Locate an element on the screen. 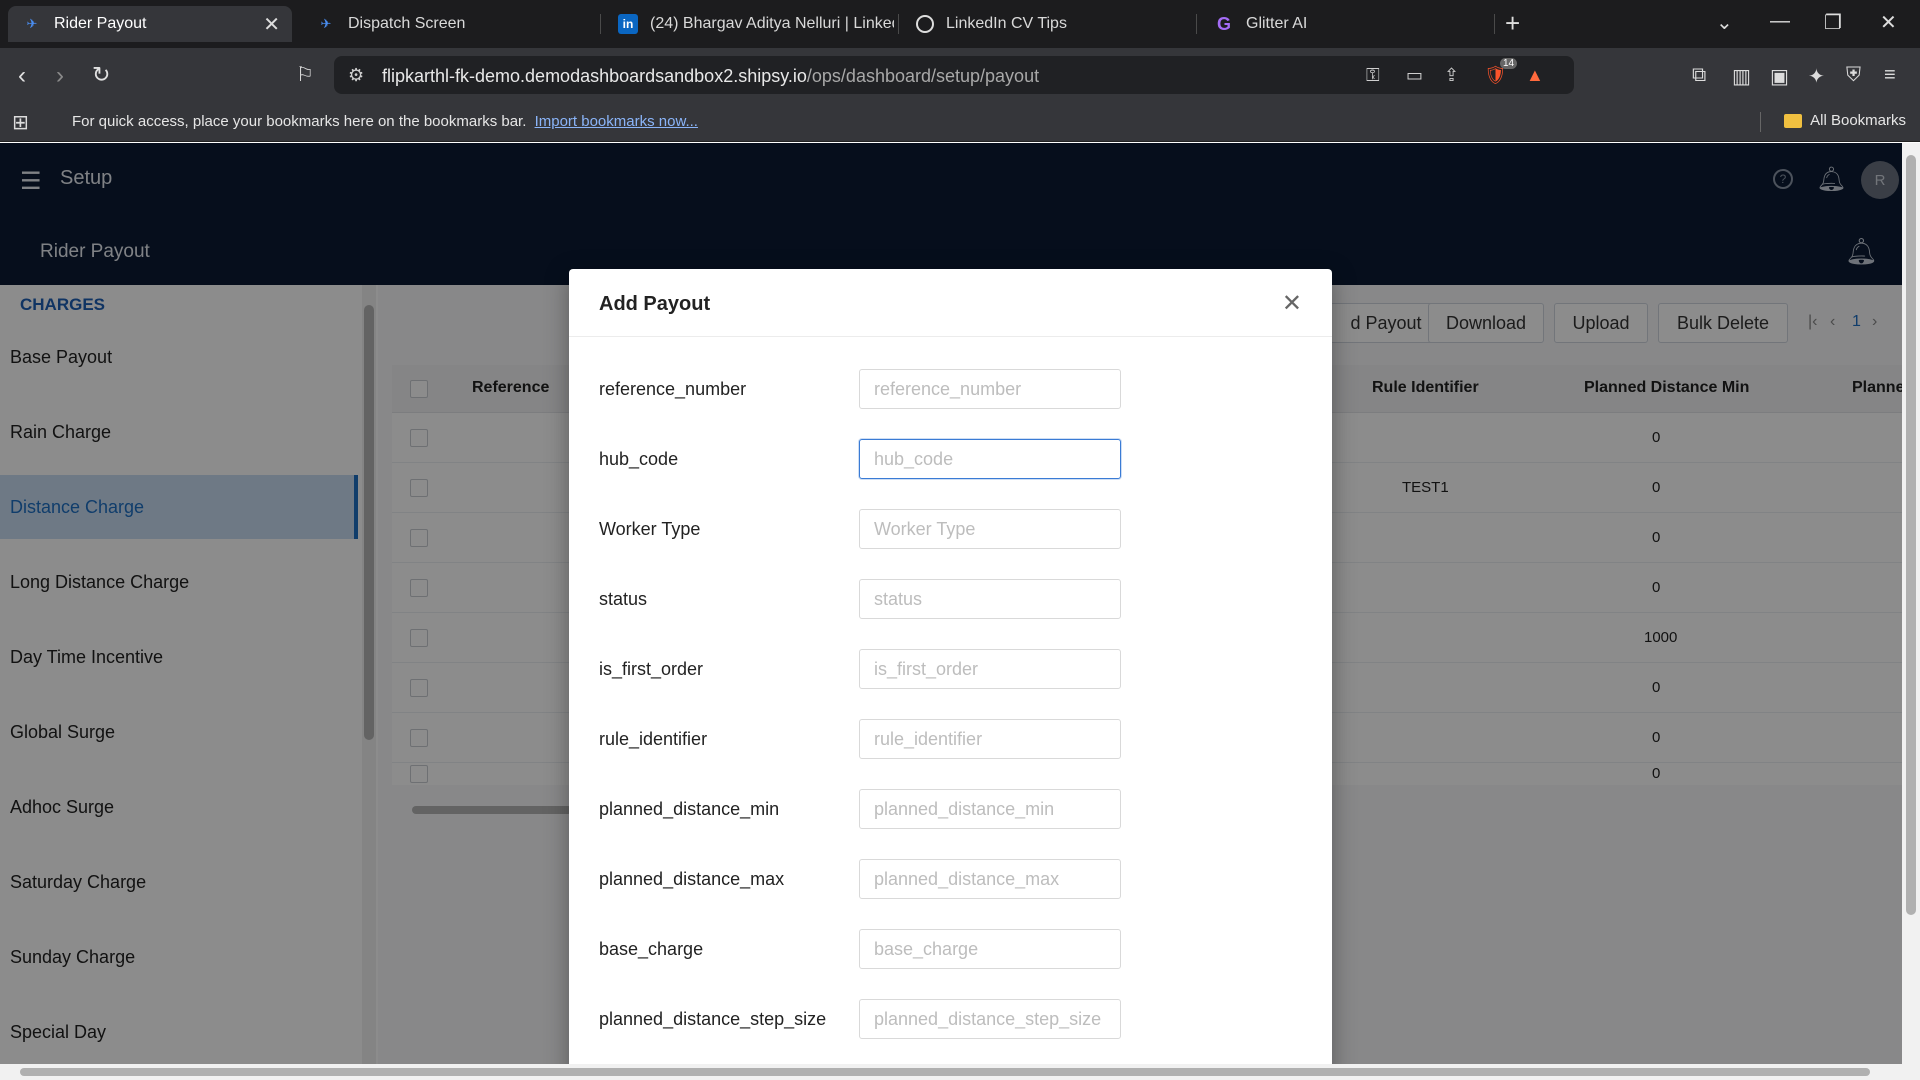 The image size is (1920, 1080). planned-distance-step-size-input is located at coordinates (990, 1019).